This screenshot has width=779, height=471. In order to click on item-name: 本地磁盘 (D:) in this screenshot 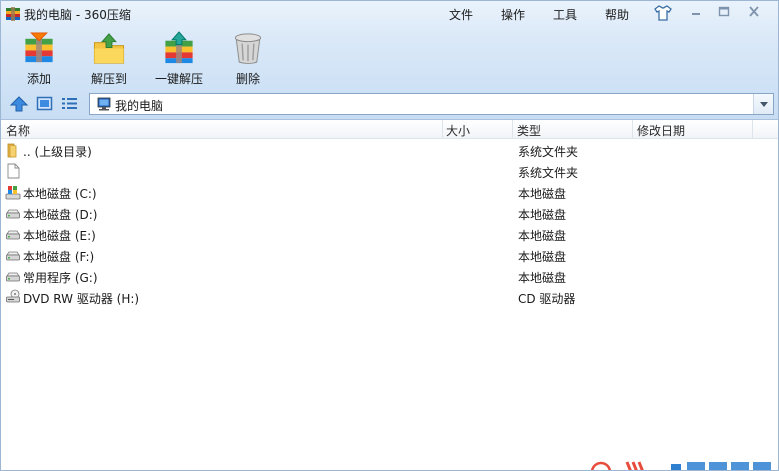, I will do `click(60, 215)`.